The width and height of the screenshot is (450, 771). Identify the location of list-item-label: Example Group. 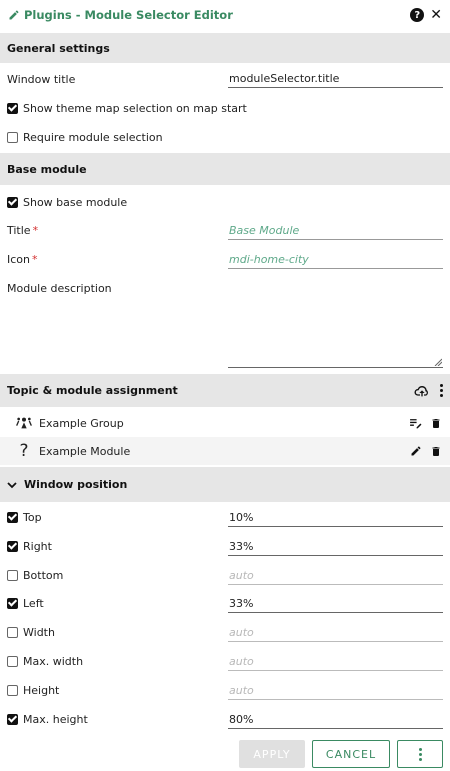
(81, 423).